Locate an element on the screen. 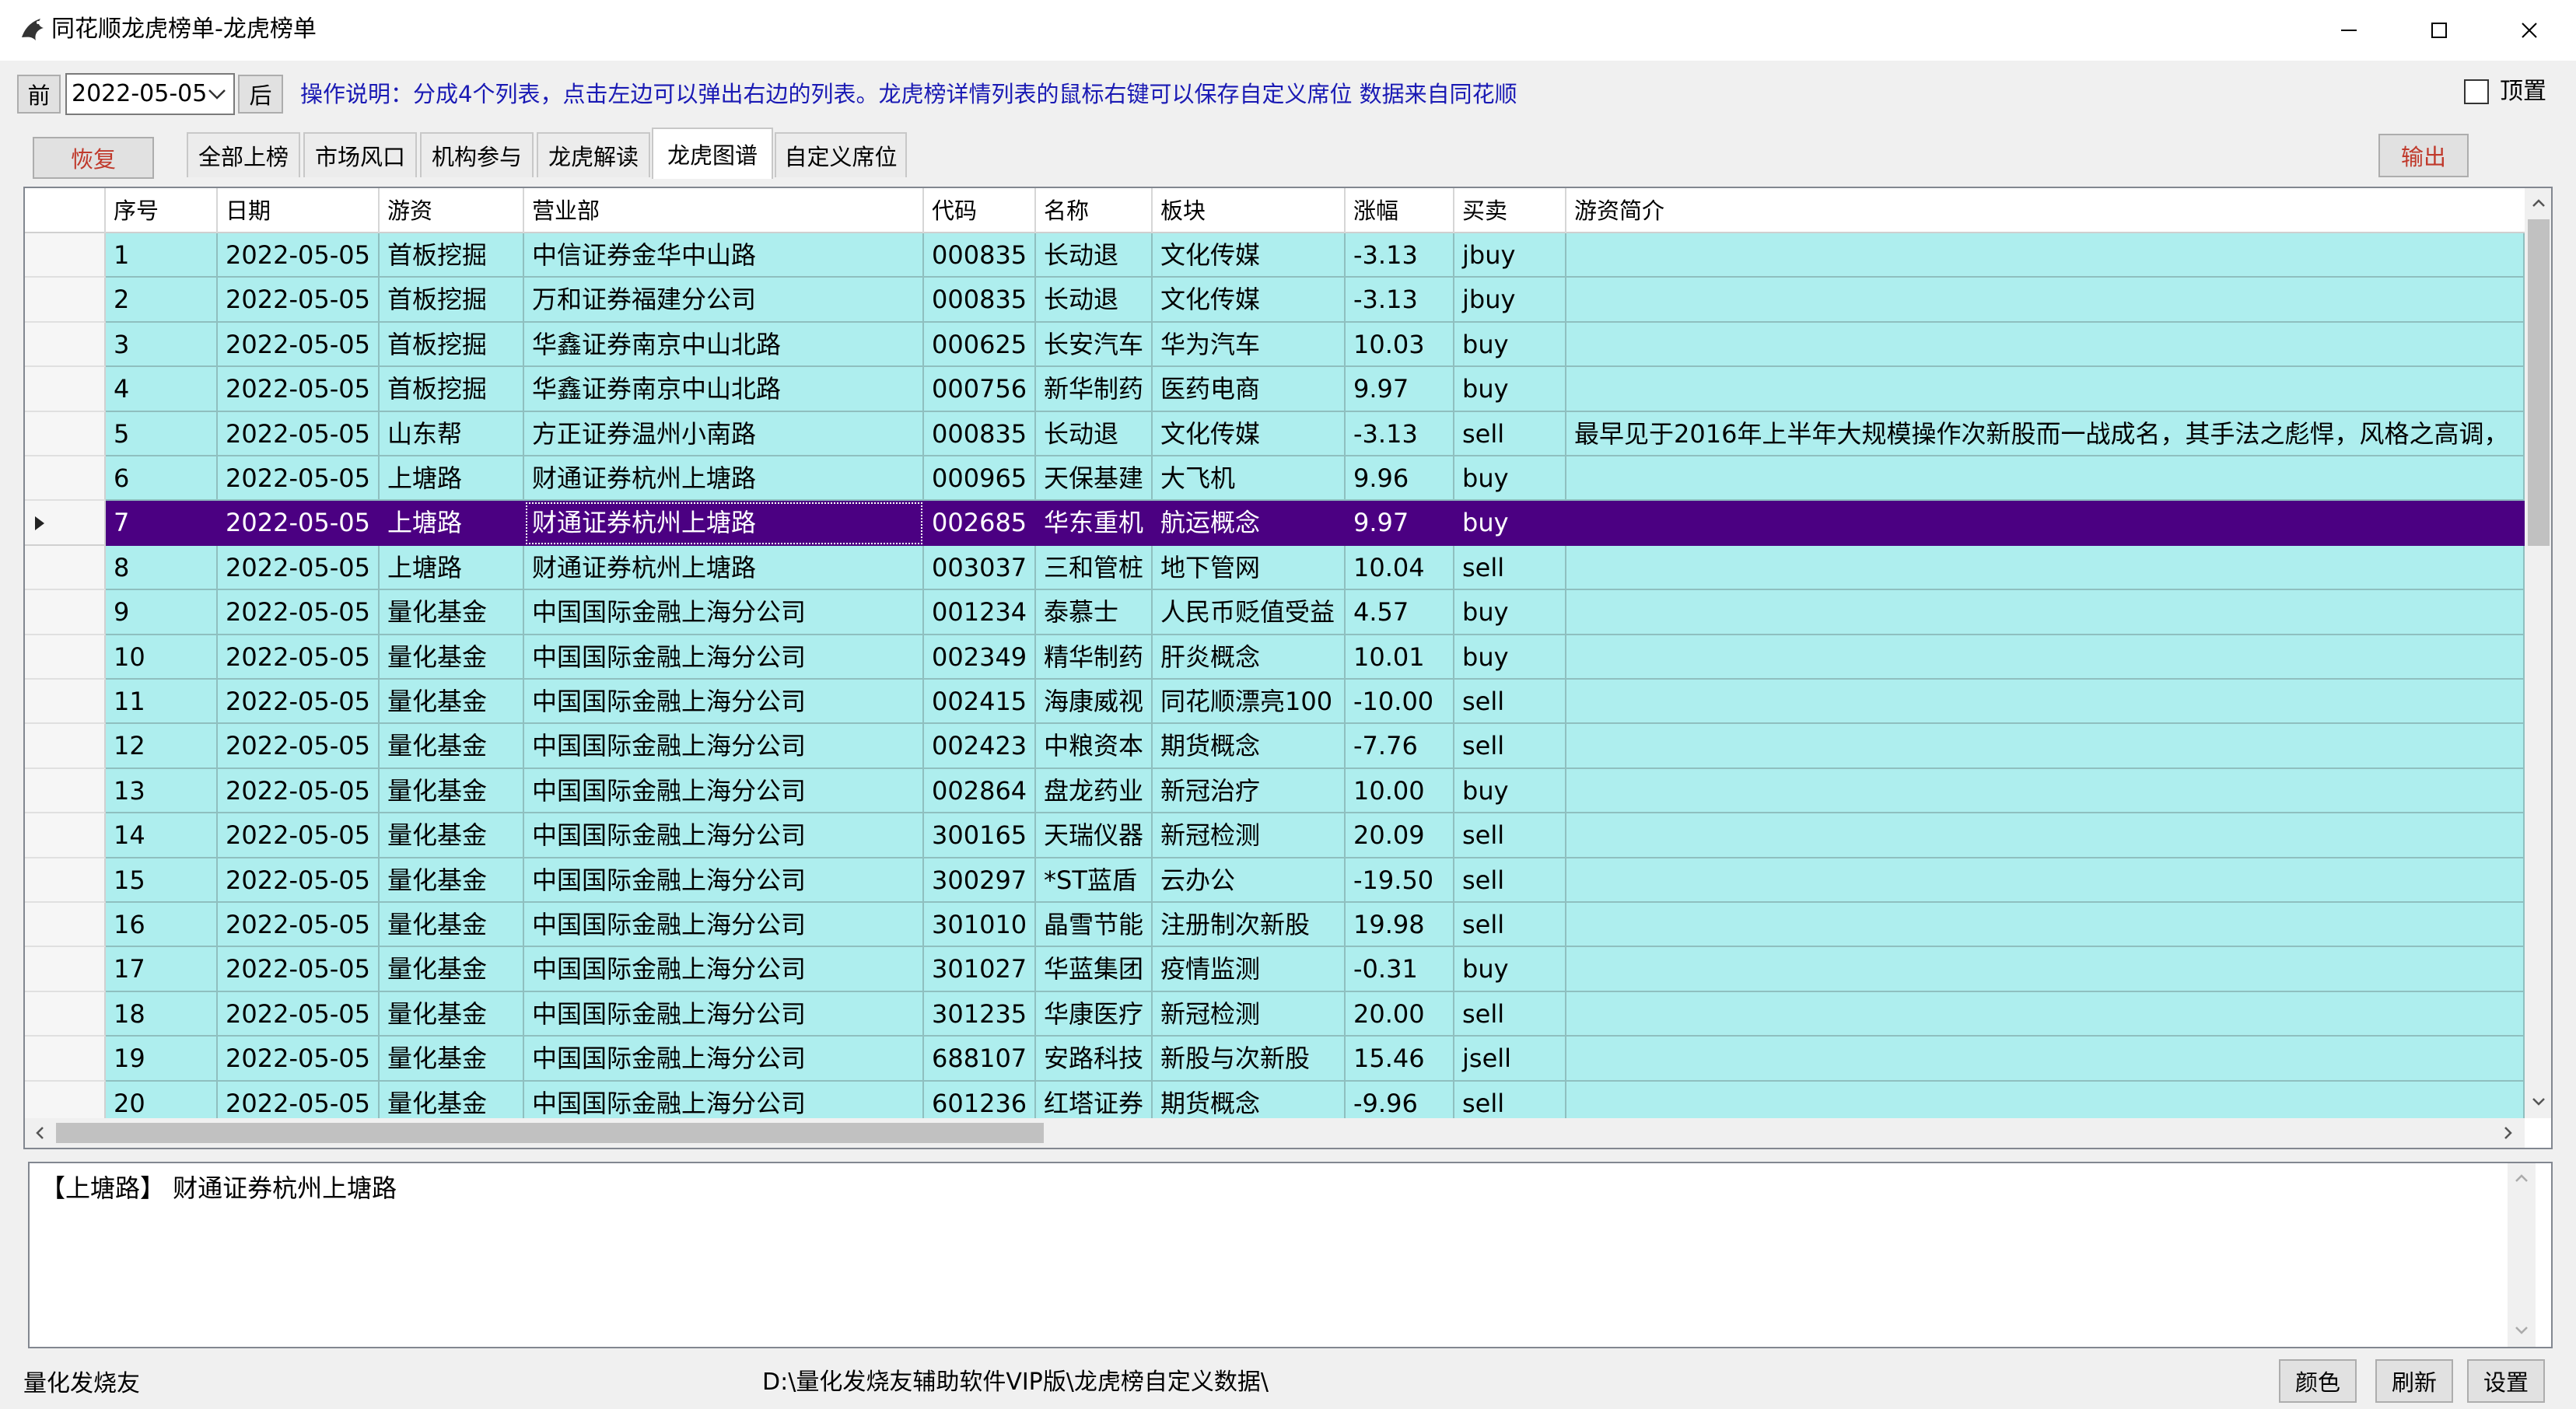 This screenshot has width=2576, height=1409. cell-change: -3.13 is located at coordinates (1400, 433).